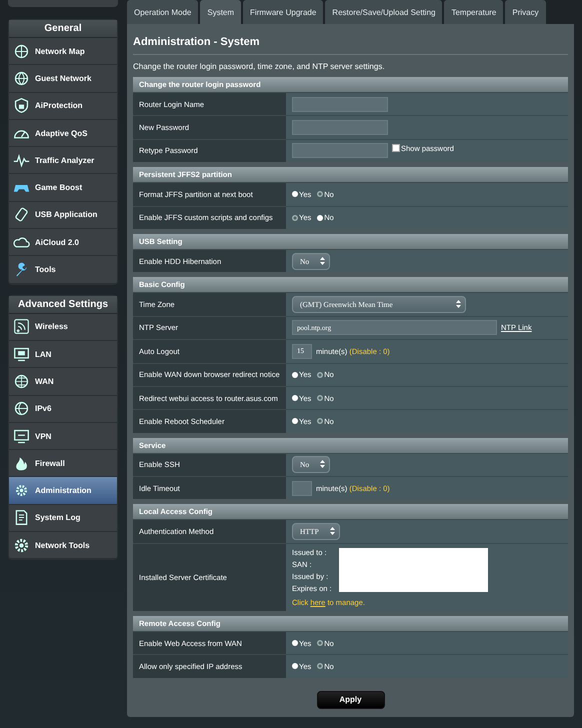 The image size is (582, 728). Describe the element at coordinates (63, 409) in the screenshot. I see `menu-item: IPv6` at that location.